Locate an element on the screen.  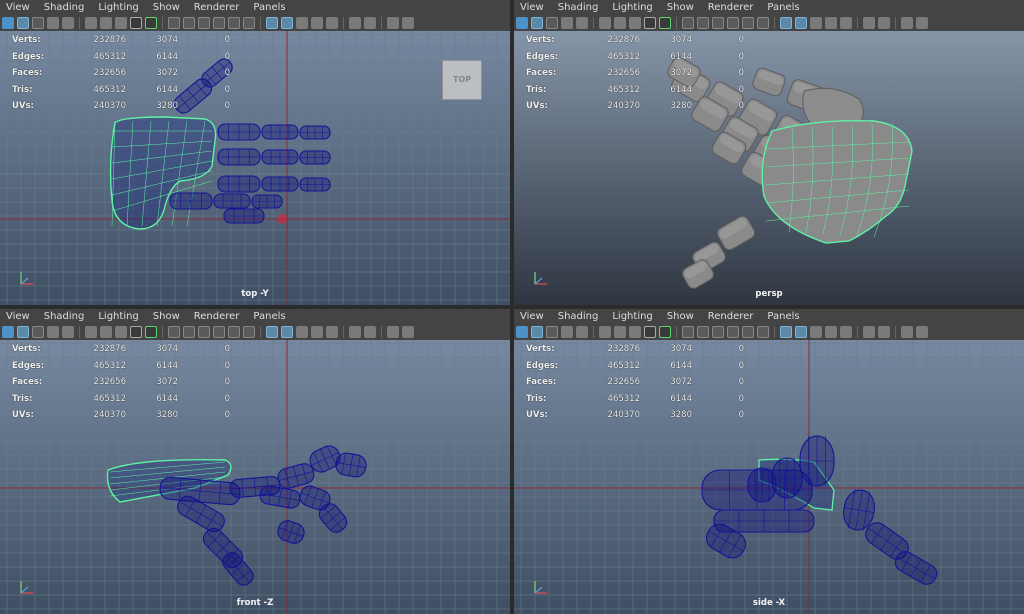
viewcube-top: TOP is located at coordinates (462, 80).